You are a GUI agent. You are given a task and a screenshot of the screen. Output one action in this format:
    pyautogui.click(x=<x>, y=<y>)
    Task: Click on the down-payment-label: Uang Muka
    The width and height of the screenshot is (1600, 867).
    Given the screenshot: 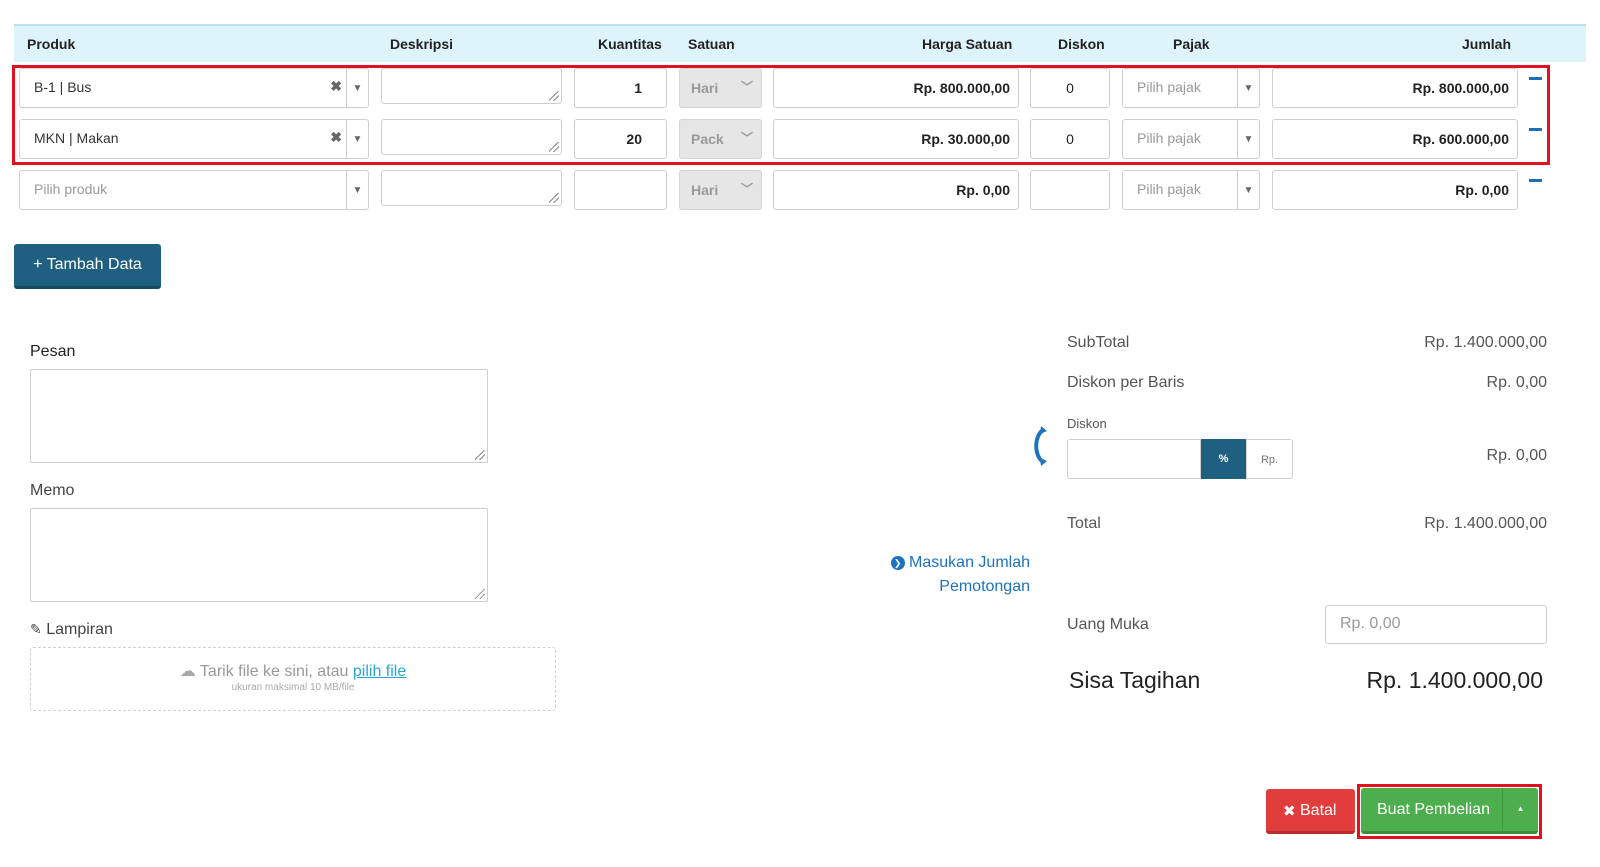 What is the action you would take?
    pyautogui.click(x=1108, y=624)
    